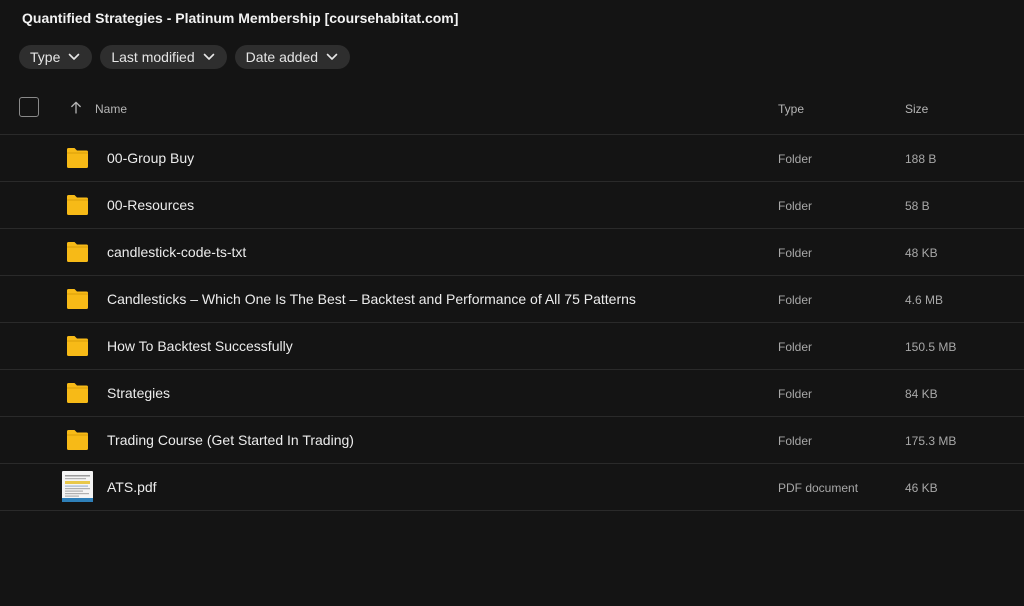  I want to click on file-name: 00-Resources, so click(151, 205).